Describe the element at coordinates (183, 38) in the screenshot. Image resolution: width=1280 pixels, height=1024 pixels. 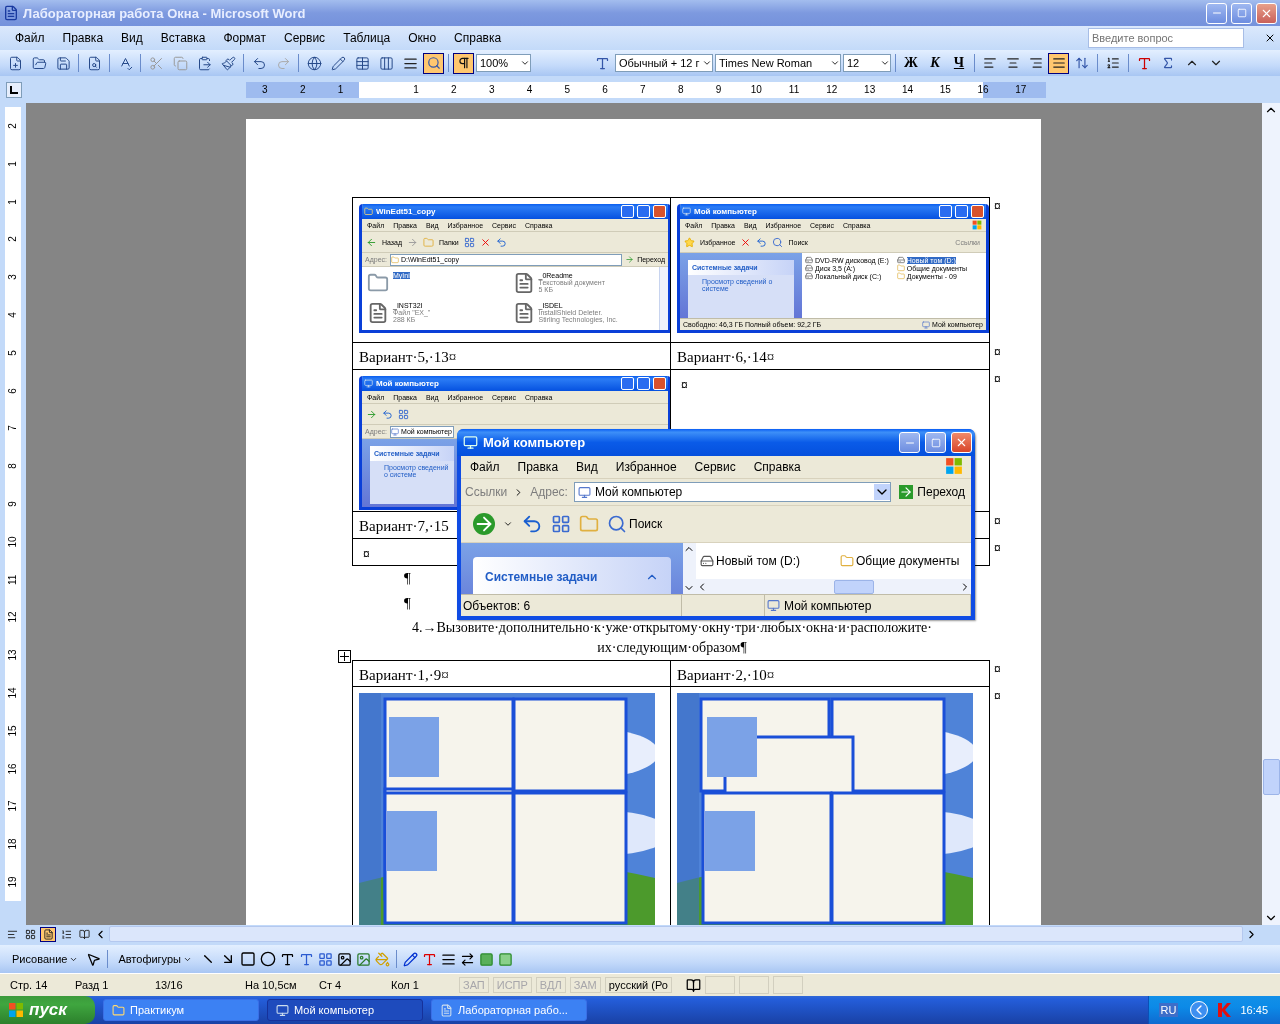
I see `menu-item: Вставка` at that location.